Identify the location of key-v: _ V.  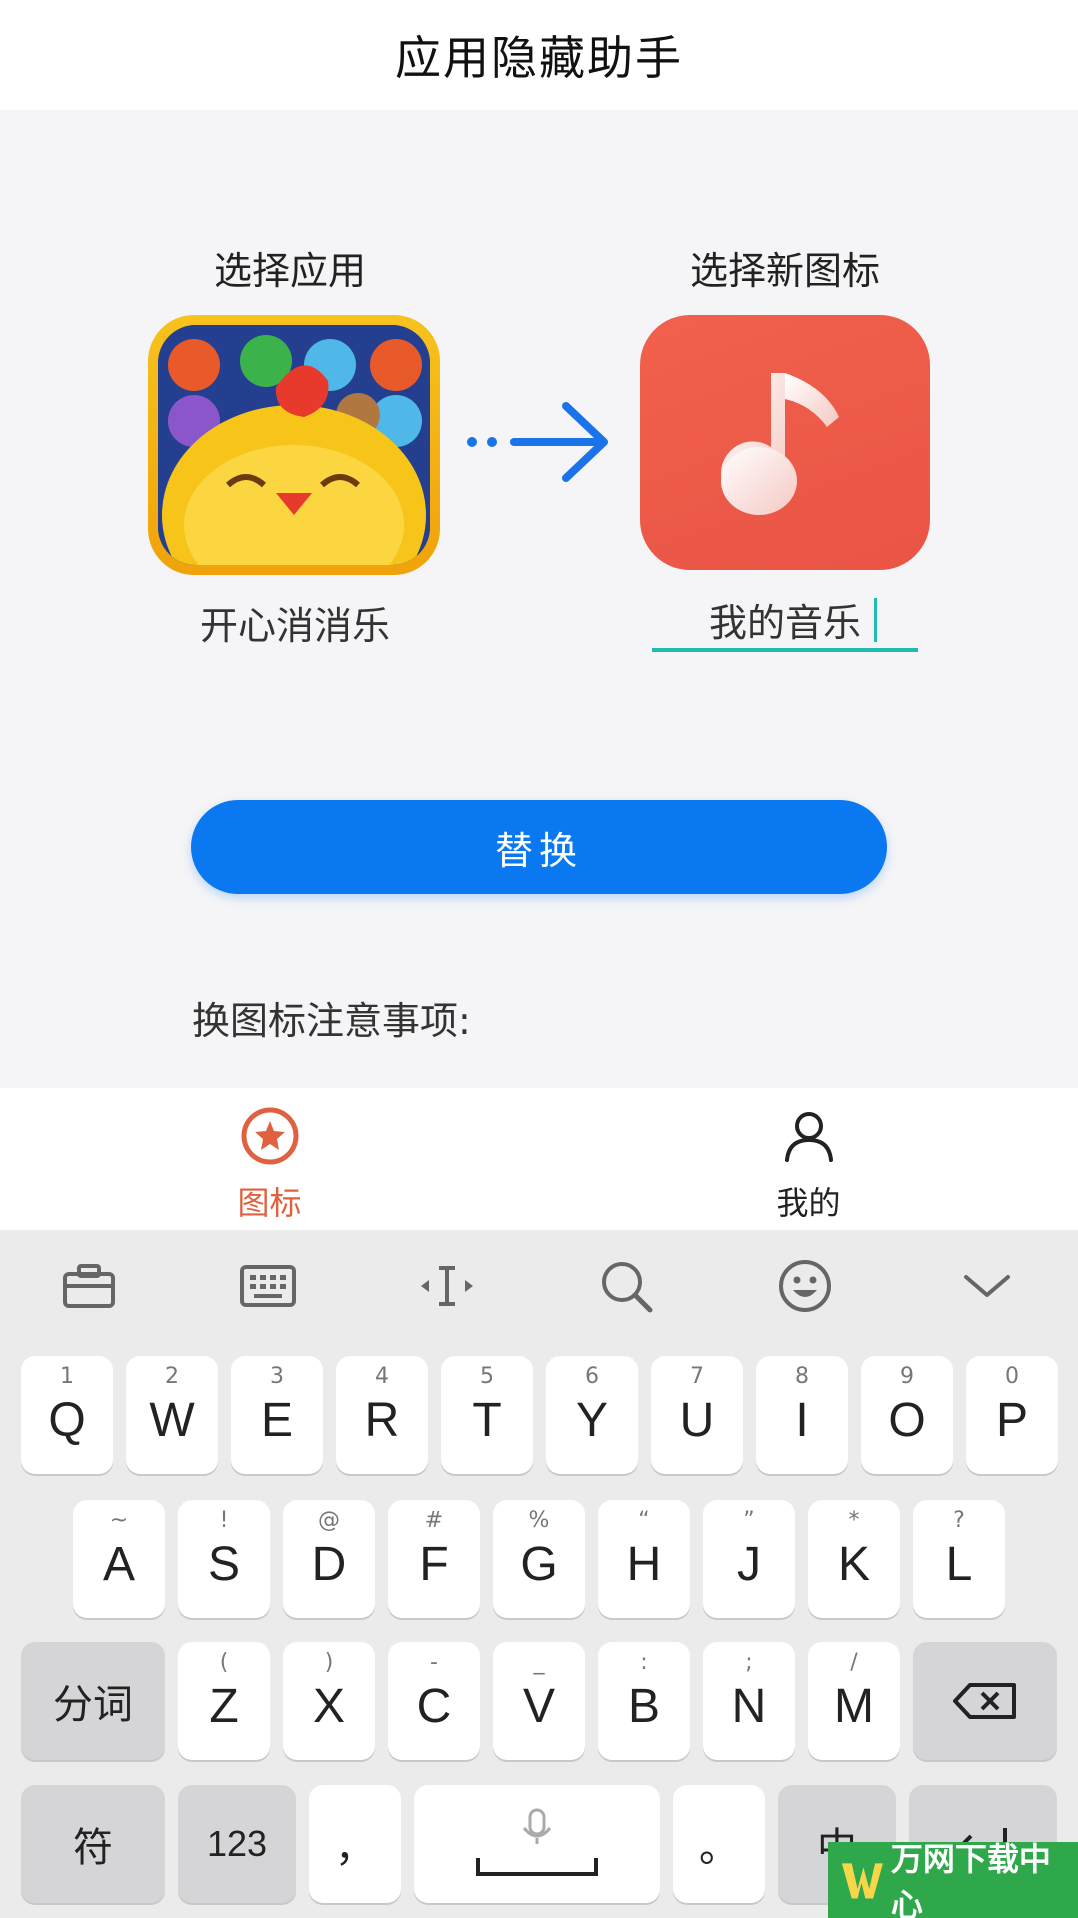
(539, 1701).